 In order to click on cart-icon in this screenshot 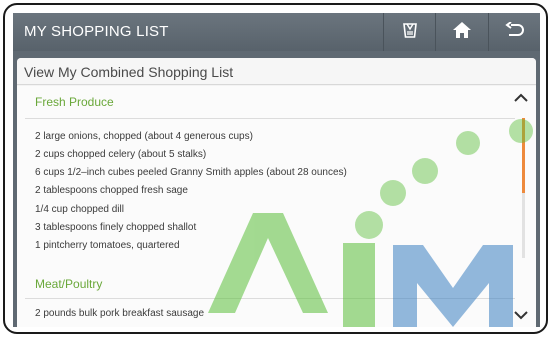, I will do `click(410, 32)`.